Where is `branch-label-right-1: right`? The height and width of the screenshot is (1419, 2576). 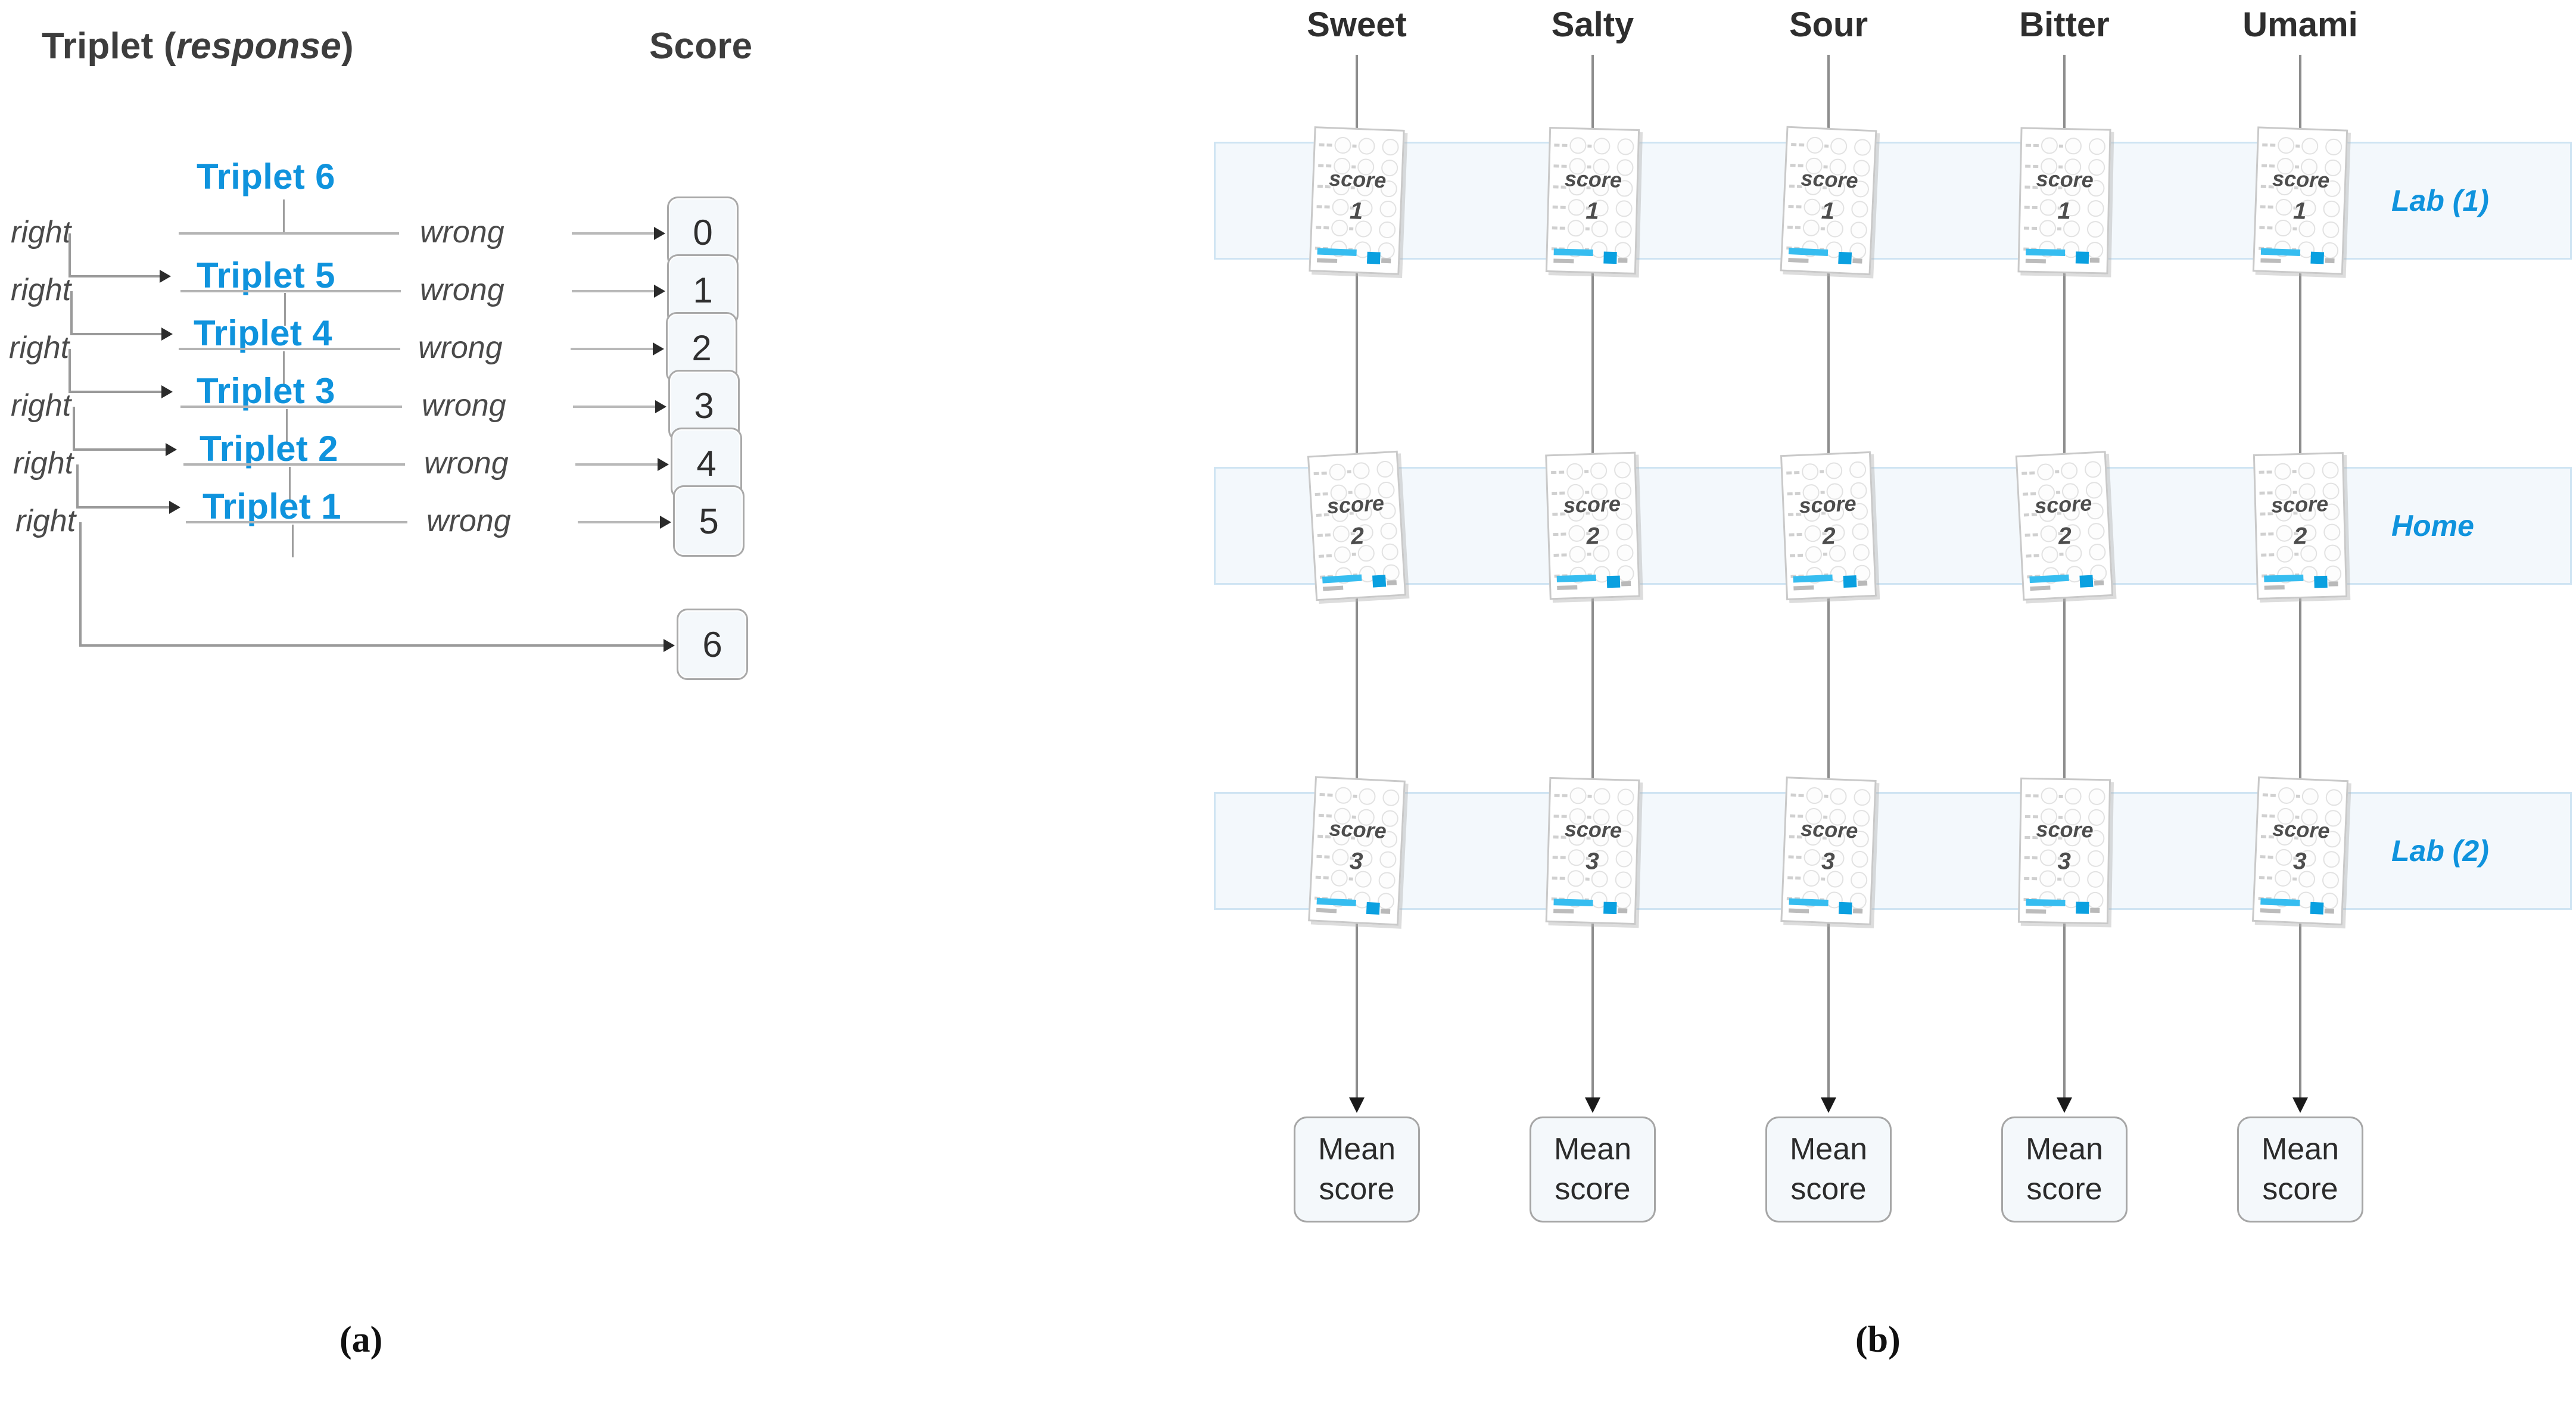 branch-label-right-1: right is located at coordinates (45, 521).